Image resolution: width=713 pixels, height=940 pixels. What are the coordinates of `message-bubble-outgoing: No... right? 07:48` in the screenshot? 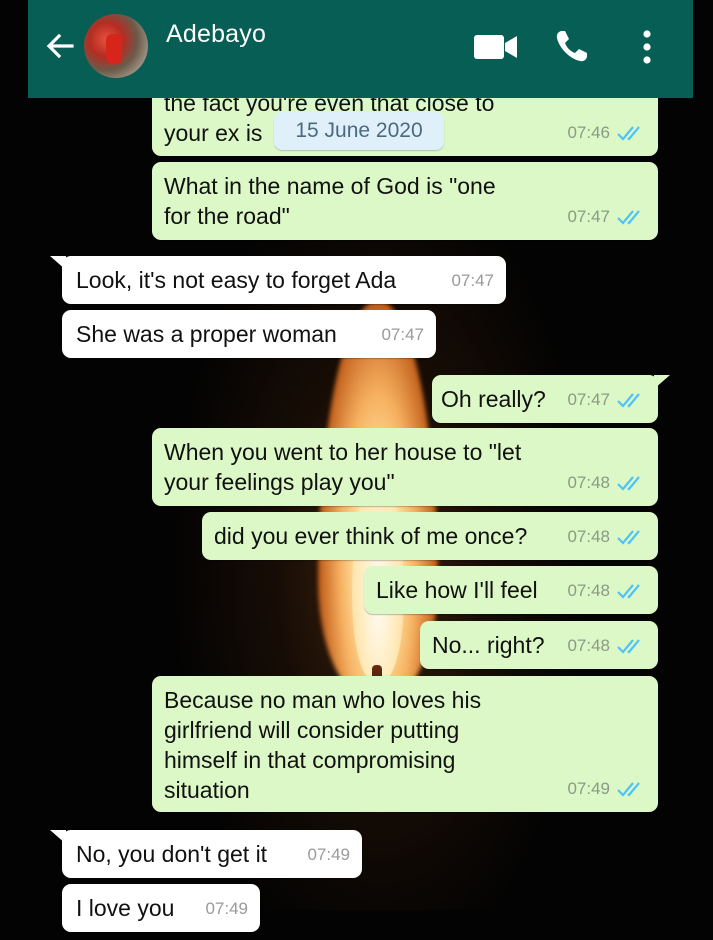 It's located at (539, 645).